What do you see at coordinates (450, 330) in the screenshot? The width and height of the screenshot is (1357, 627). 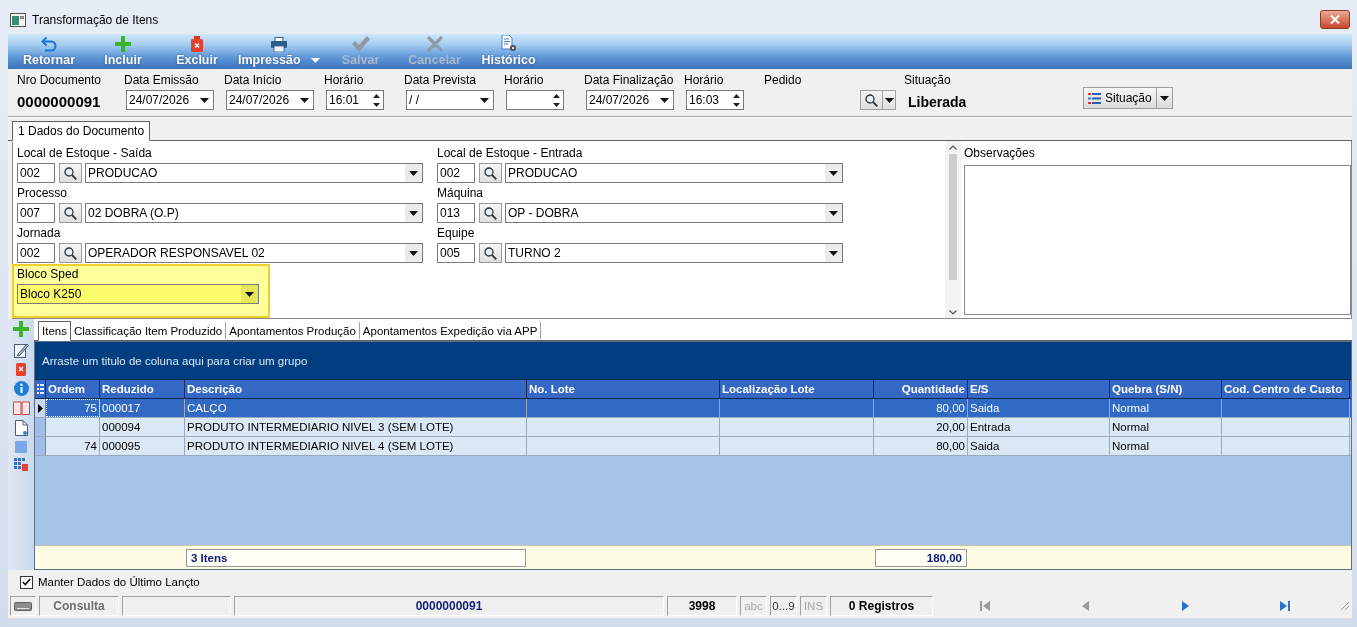 I see `tab: Apontamentos Expedição via APP` at bounding box center [450, 330].